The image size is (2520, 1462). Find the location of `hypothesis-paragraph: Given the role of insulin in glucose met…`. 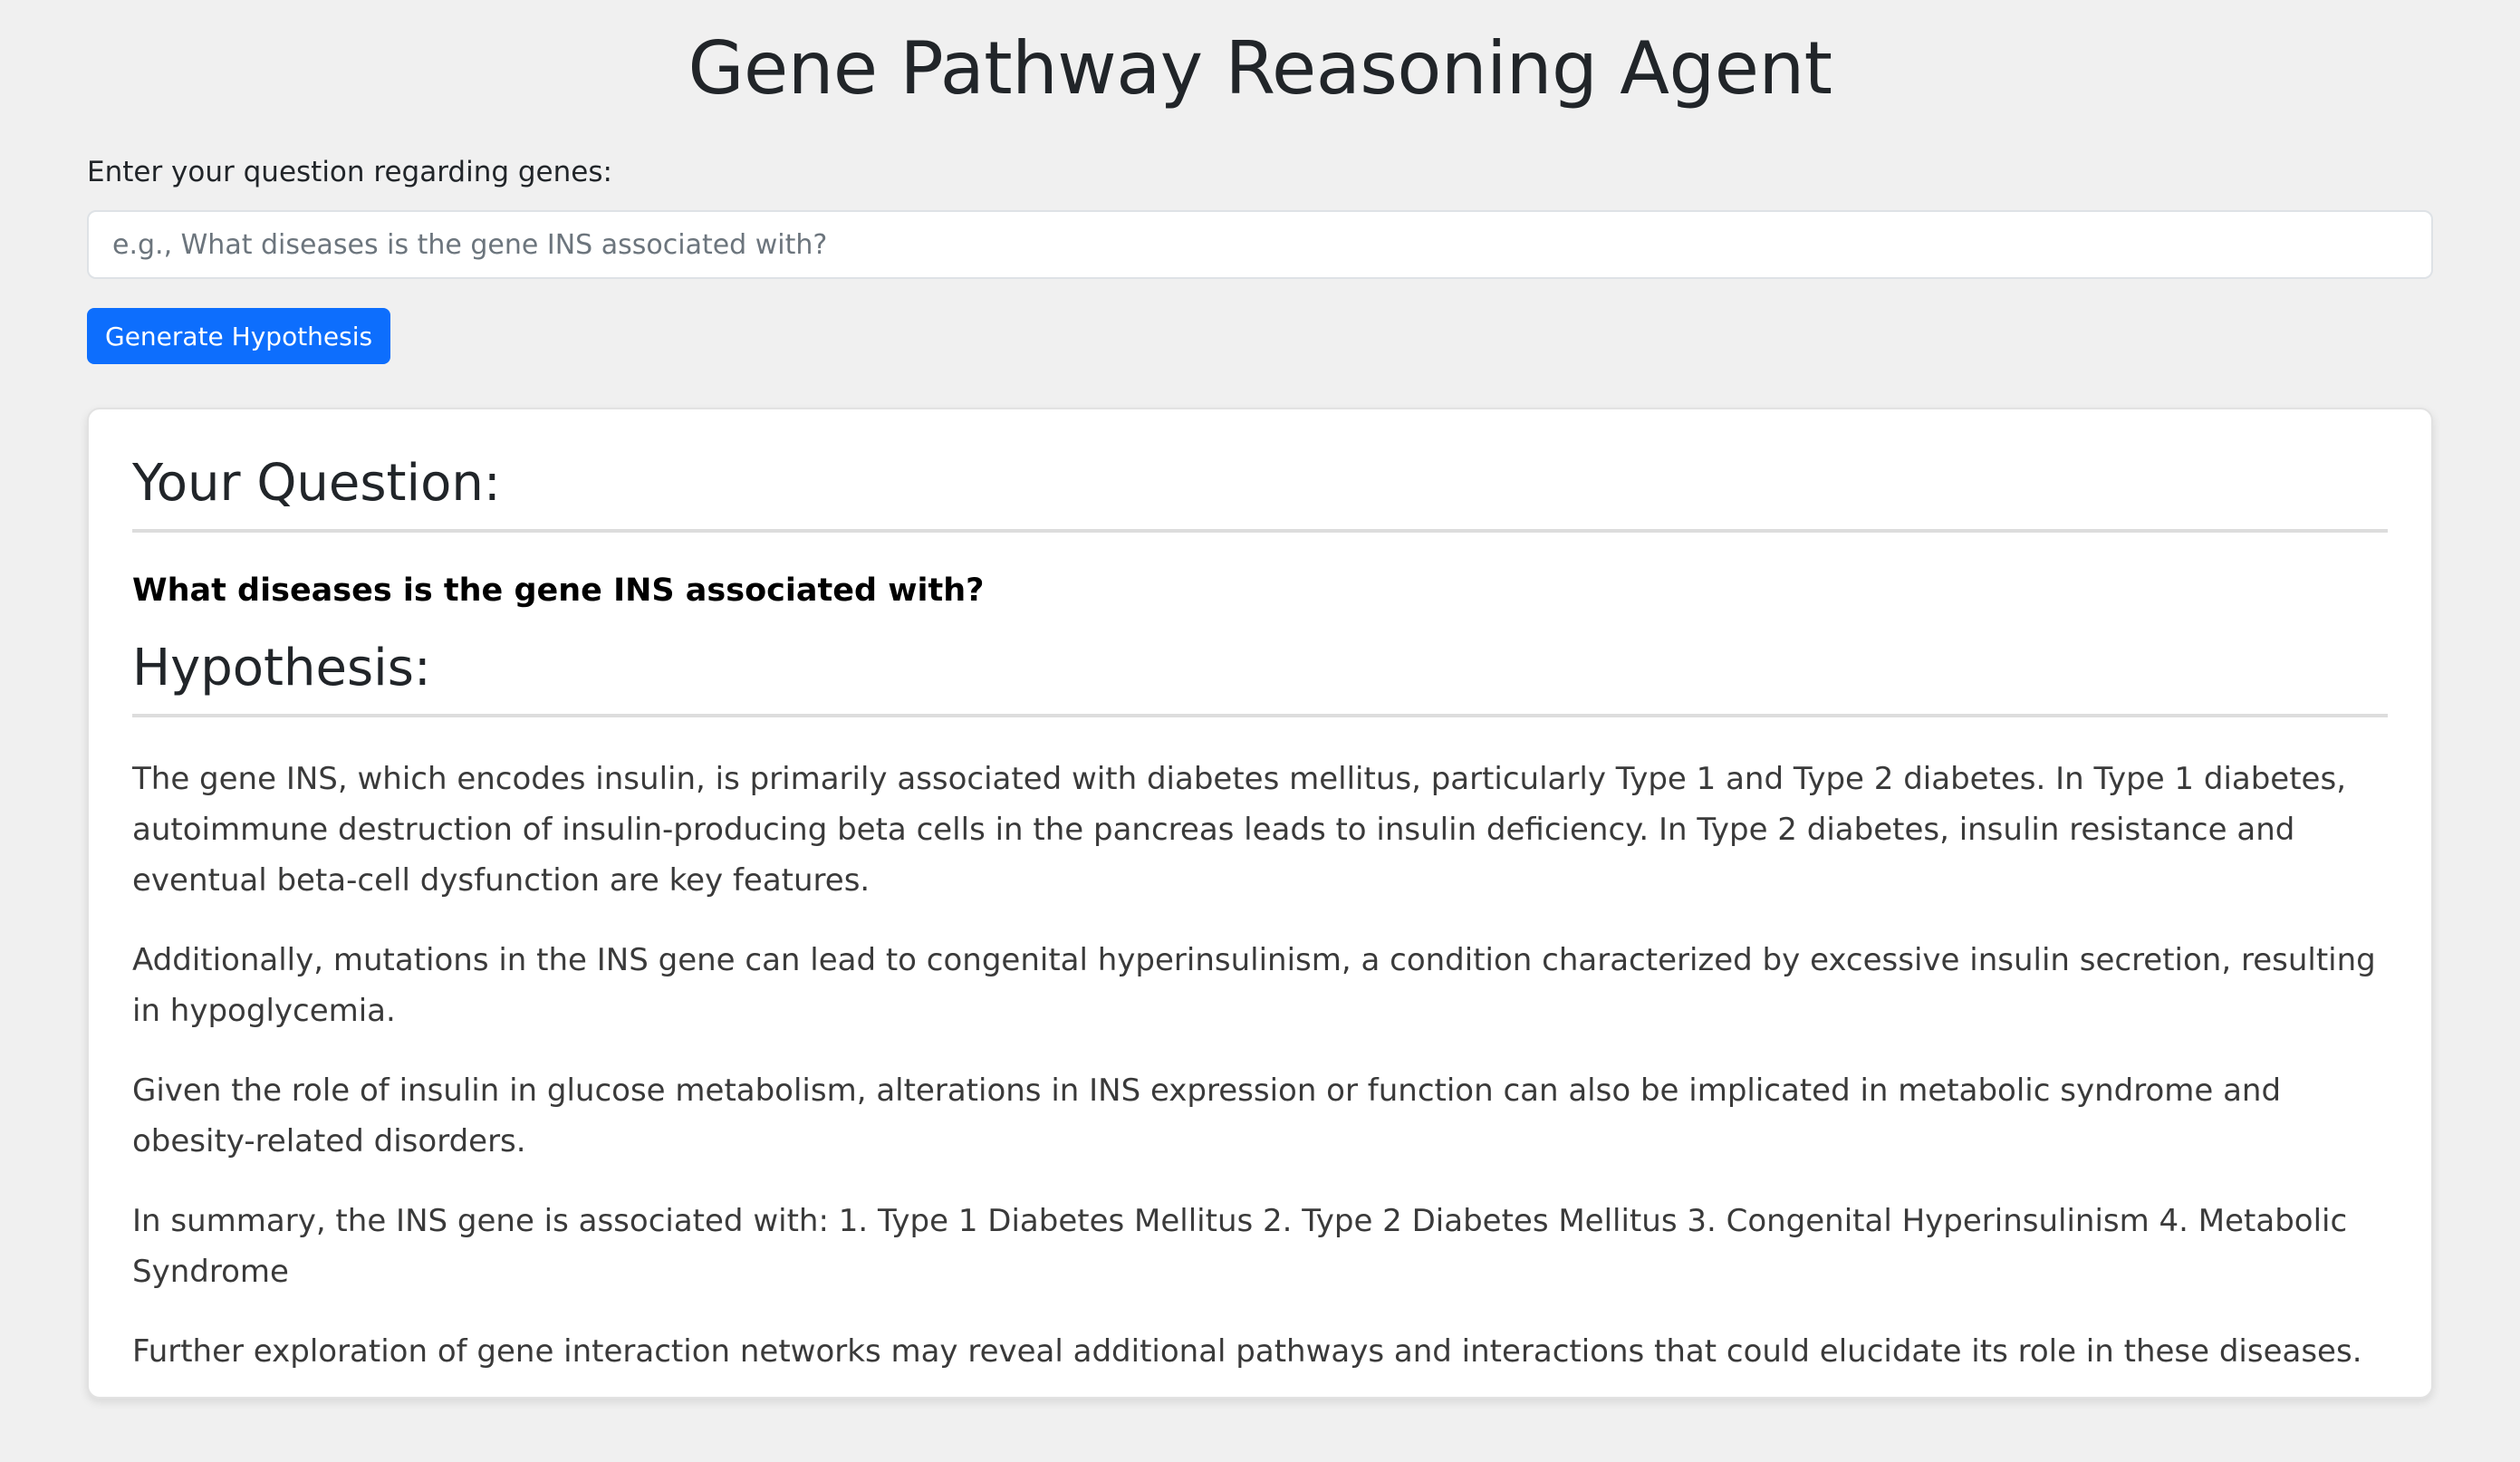

hypothesis-paragraph: Given the role of insulin in glucose met… is located at coordinates (1207, 1115).